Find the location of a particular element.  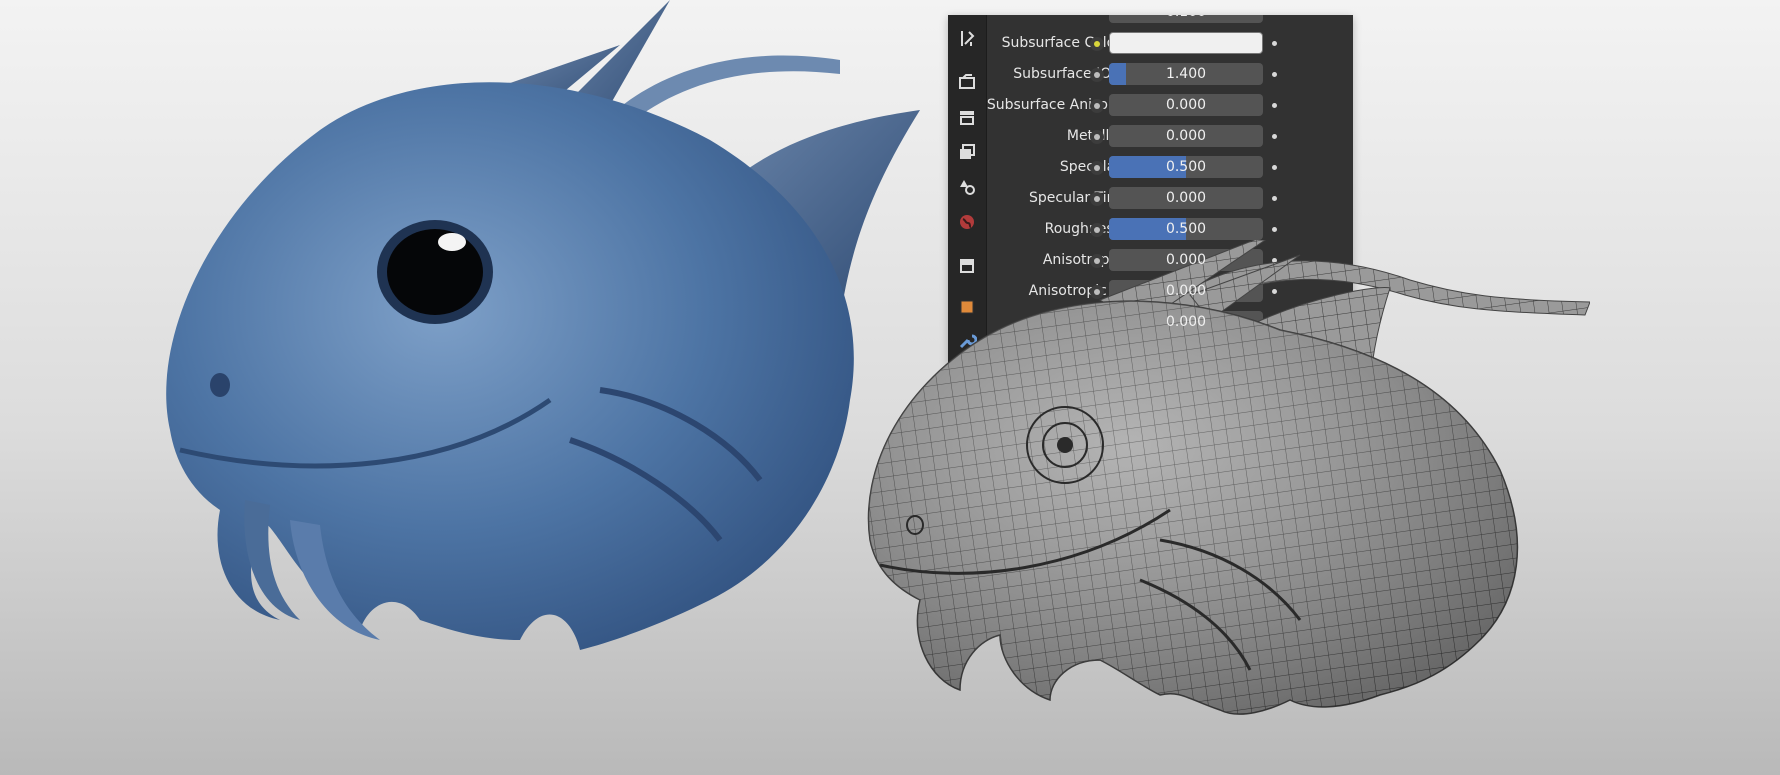

anisotropic-rotation-slider: 0.000 is located at coordinates (1186, 291).